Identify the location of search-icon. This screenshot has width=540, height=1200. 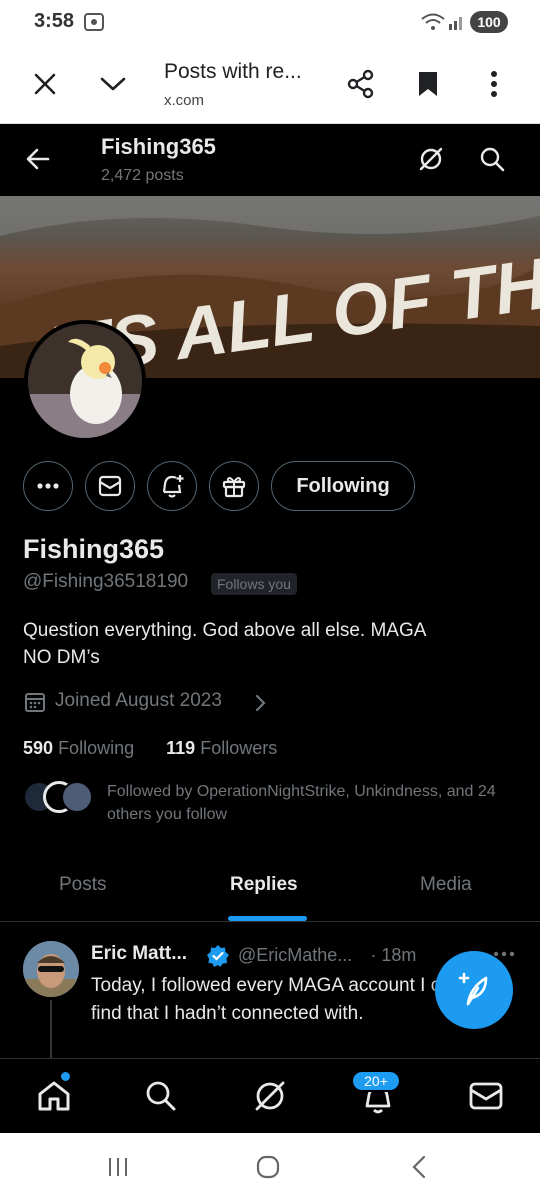
(492, 159).